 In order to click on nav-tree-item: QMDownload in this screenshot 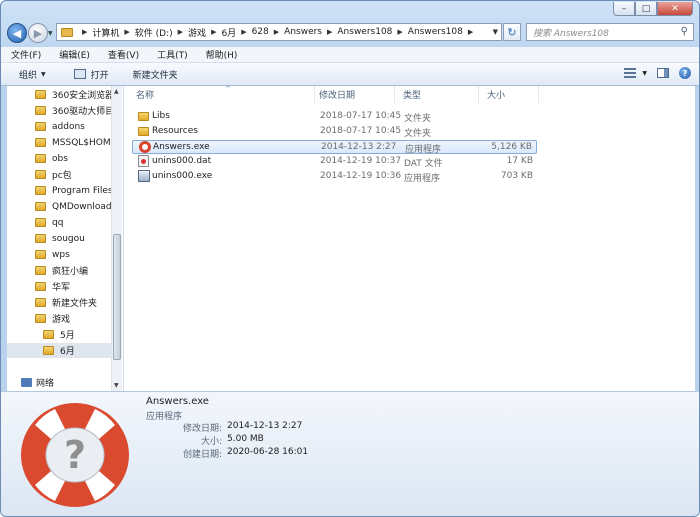, I will do `click(59, 206)`.